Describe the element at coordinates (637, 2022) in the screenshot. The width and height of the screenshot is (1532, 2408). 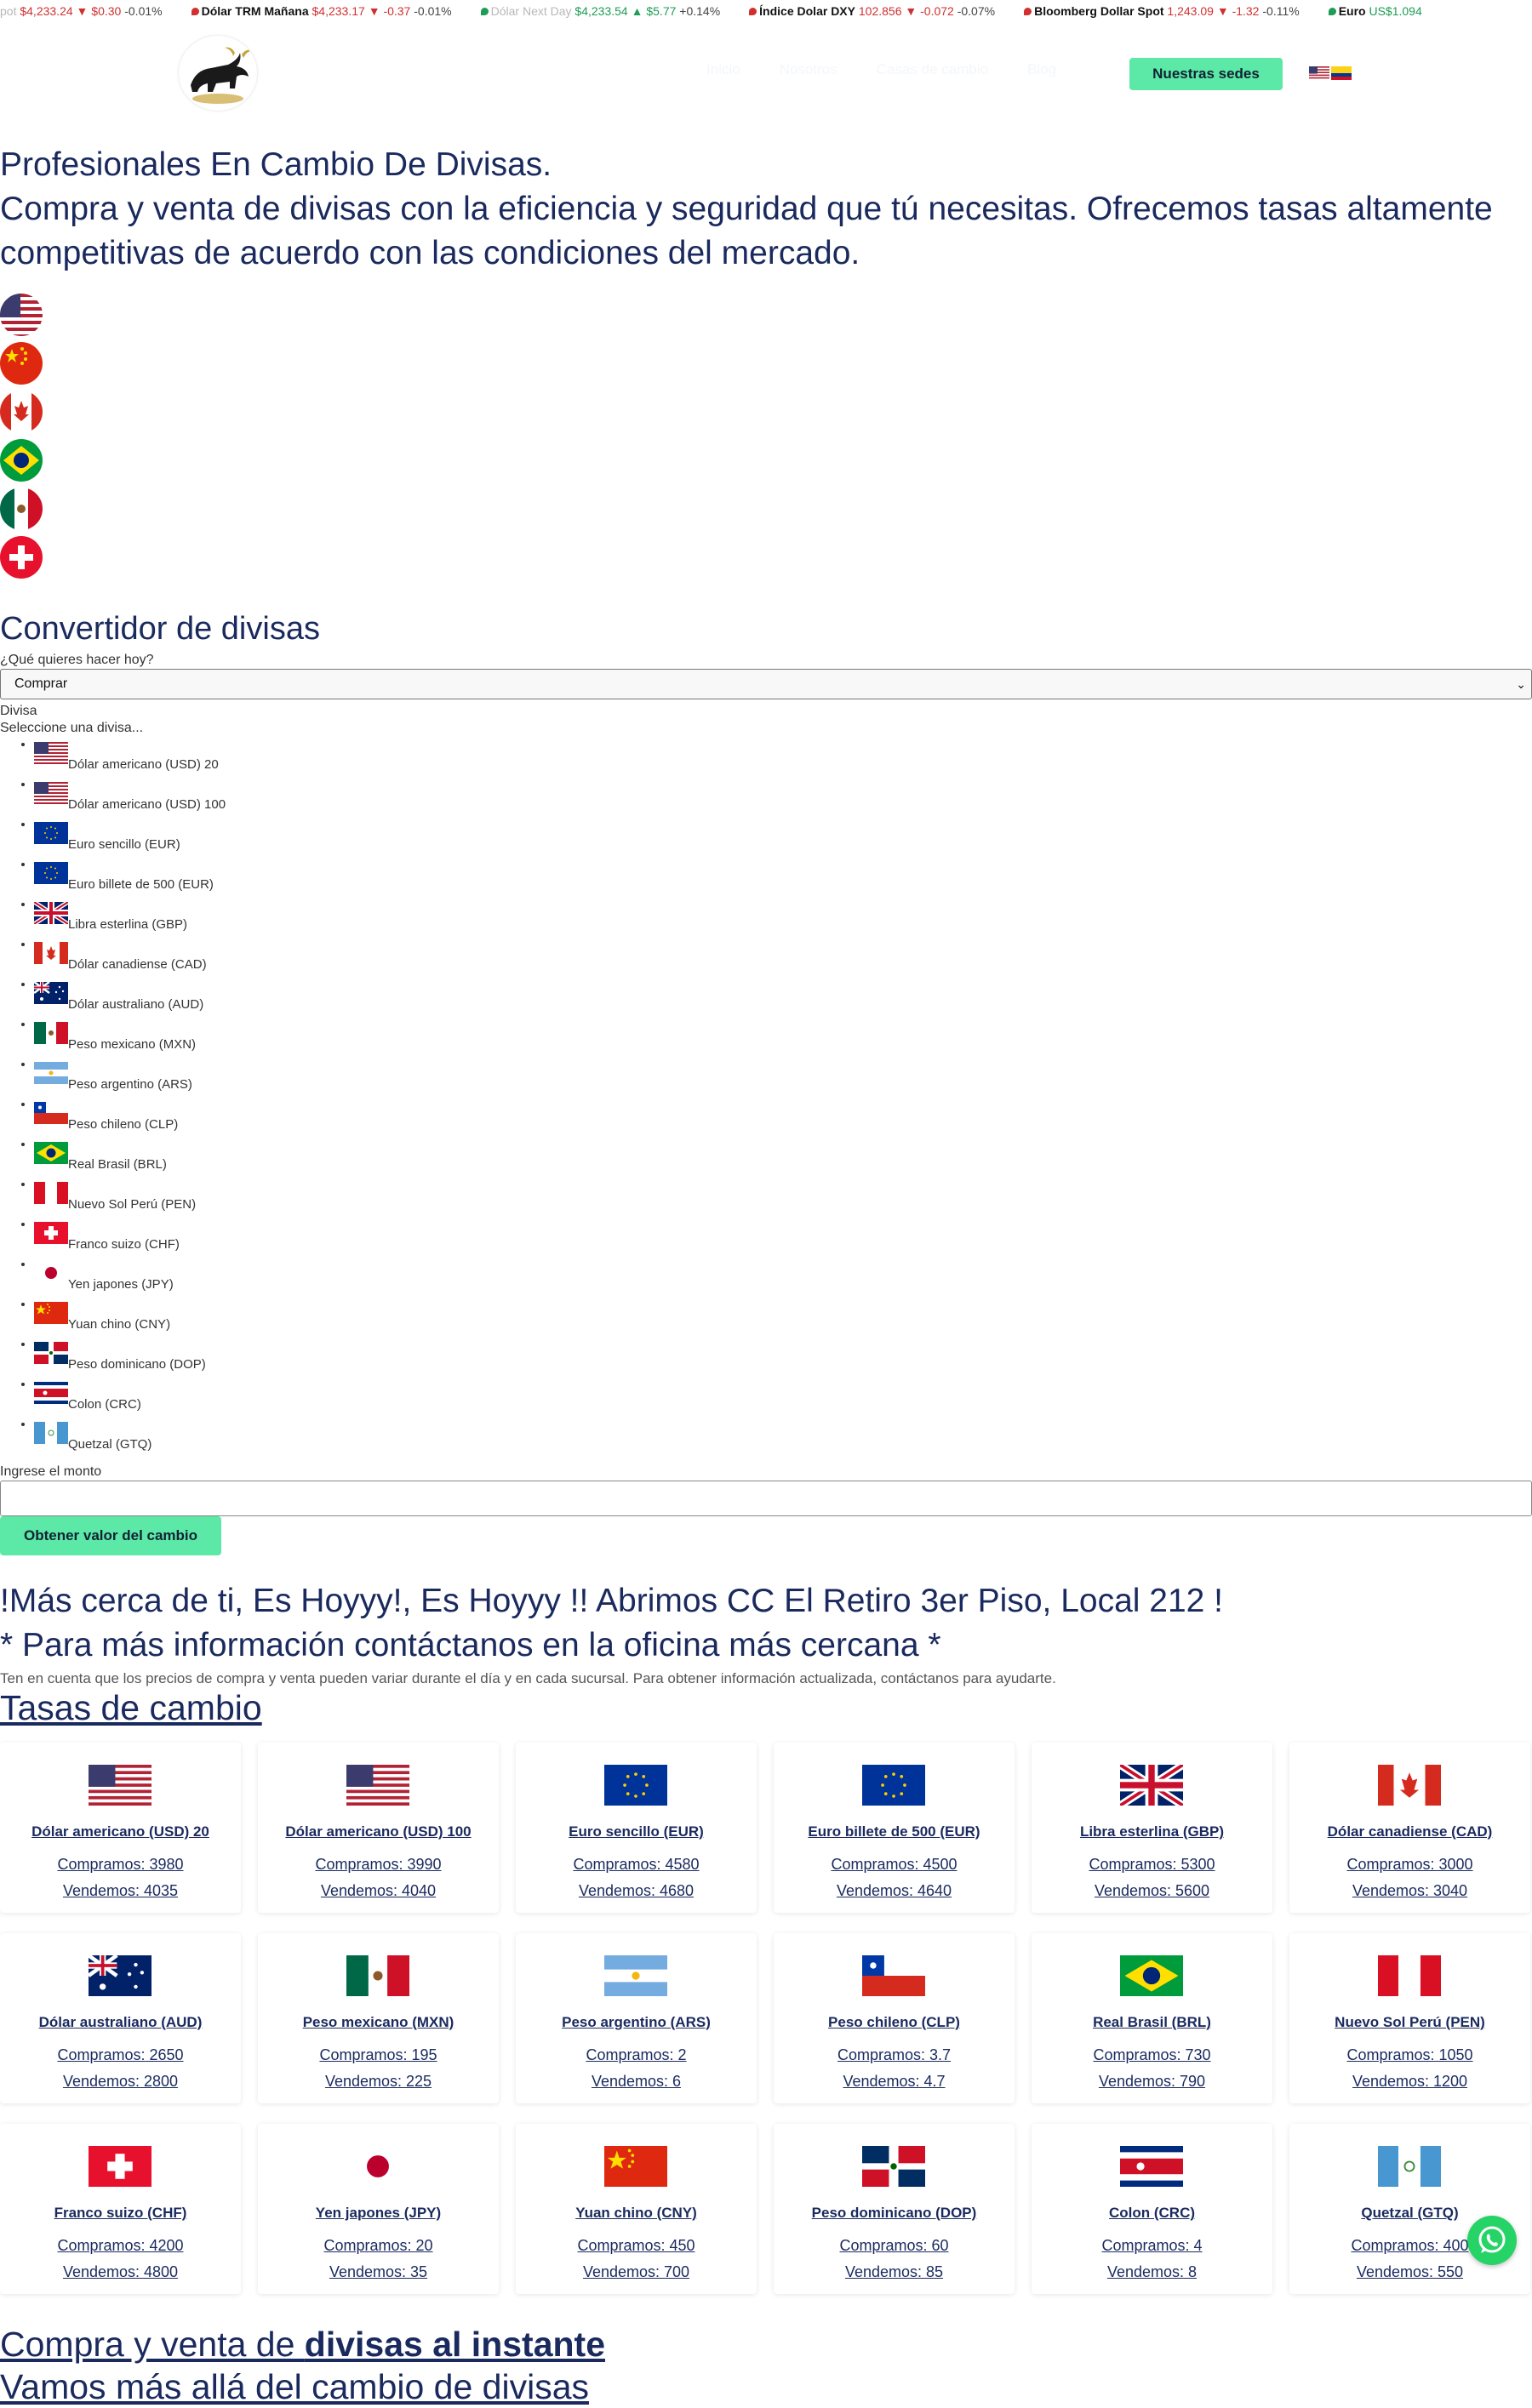
I see `rate-card-currency: Peso argentino (ARS)` at that location.